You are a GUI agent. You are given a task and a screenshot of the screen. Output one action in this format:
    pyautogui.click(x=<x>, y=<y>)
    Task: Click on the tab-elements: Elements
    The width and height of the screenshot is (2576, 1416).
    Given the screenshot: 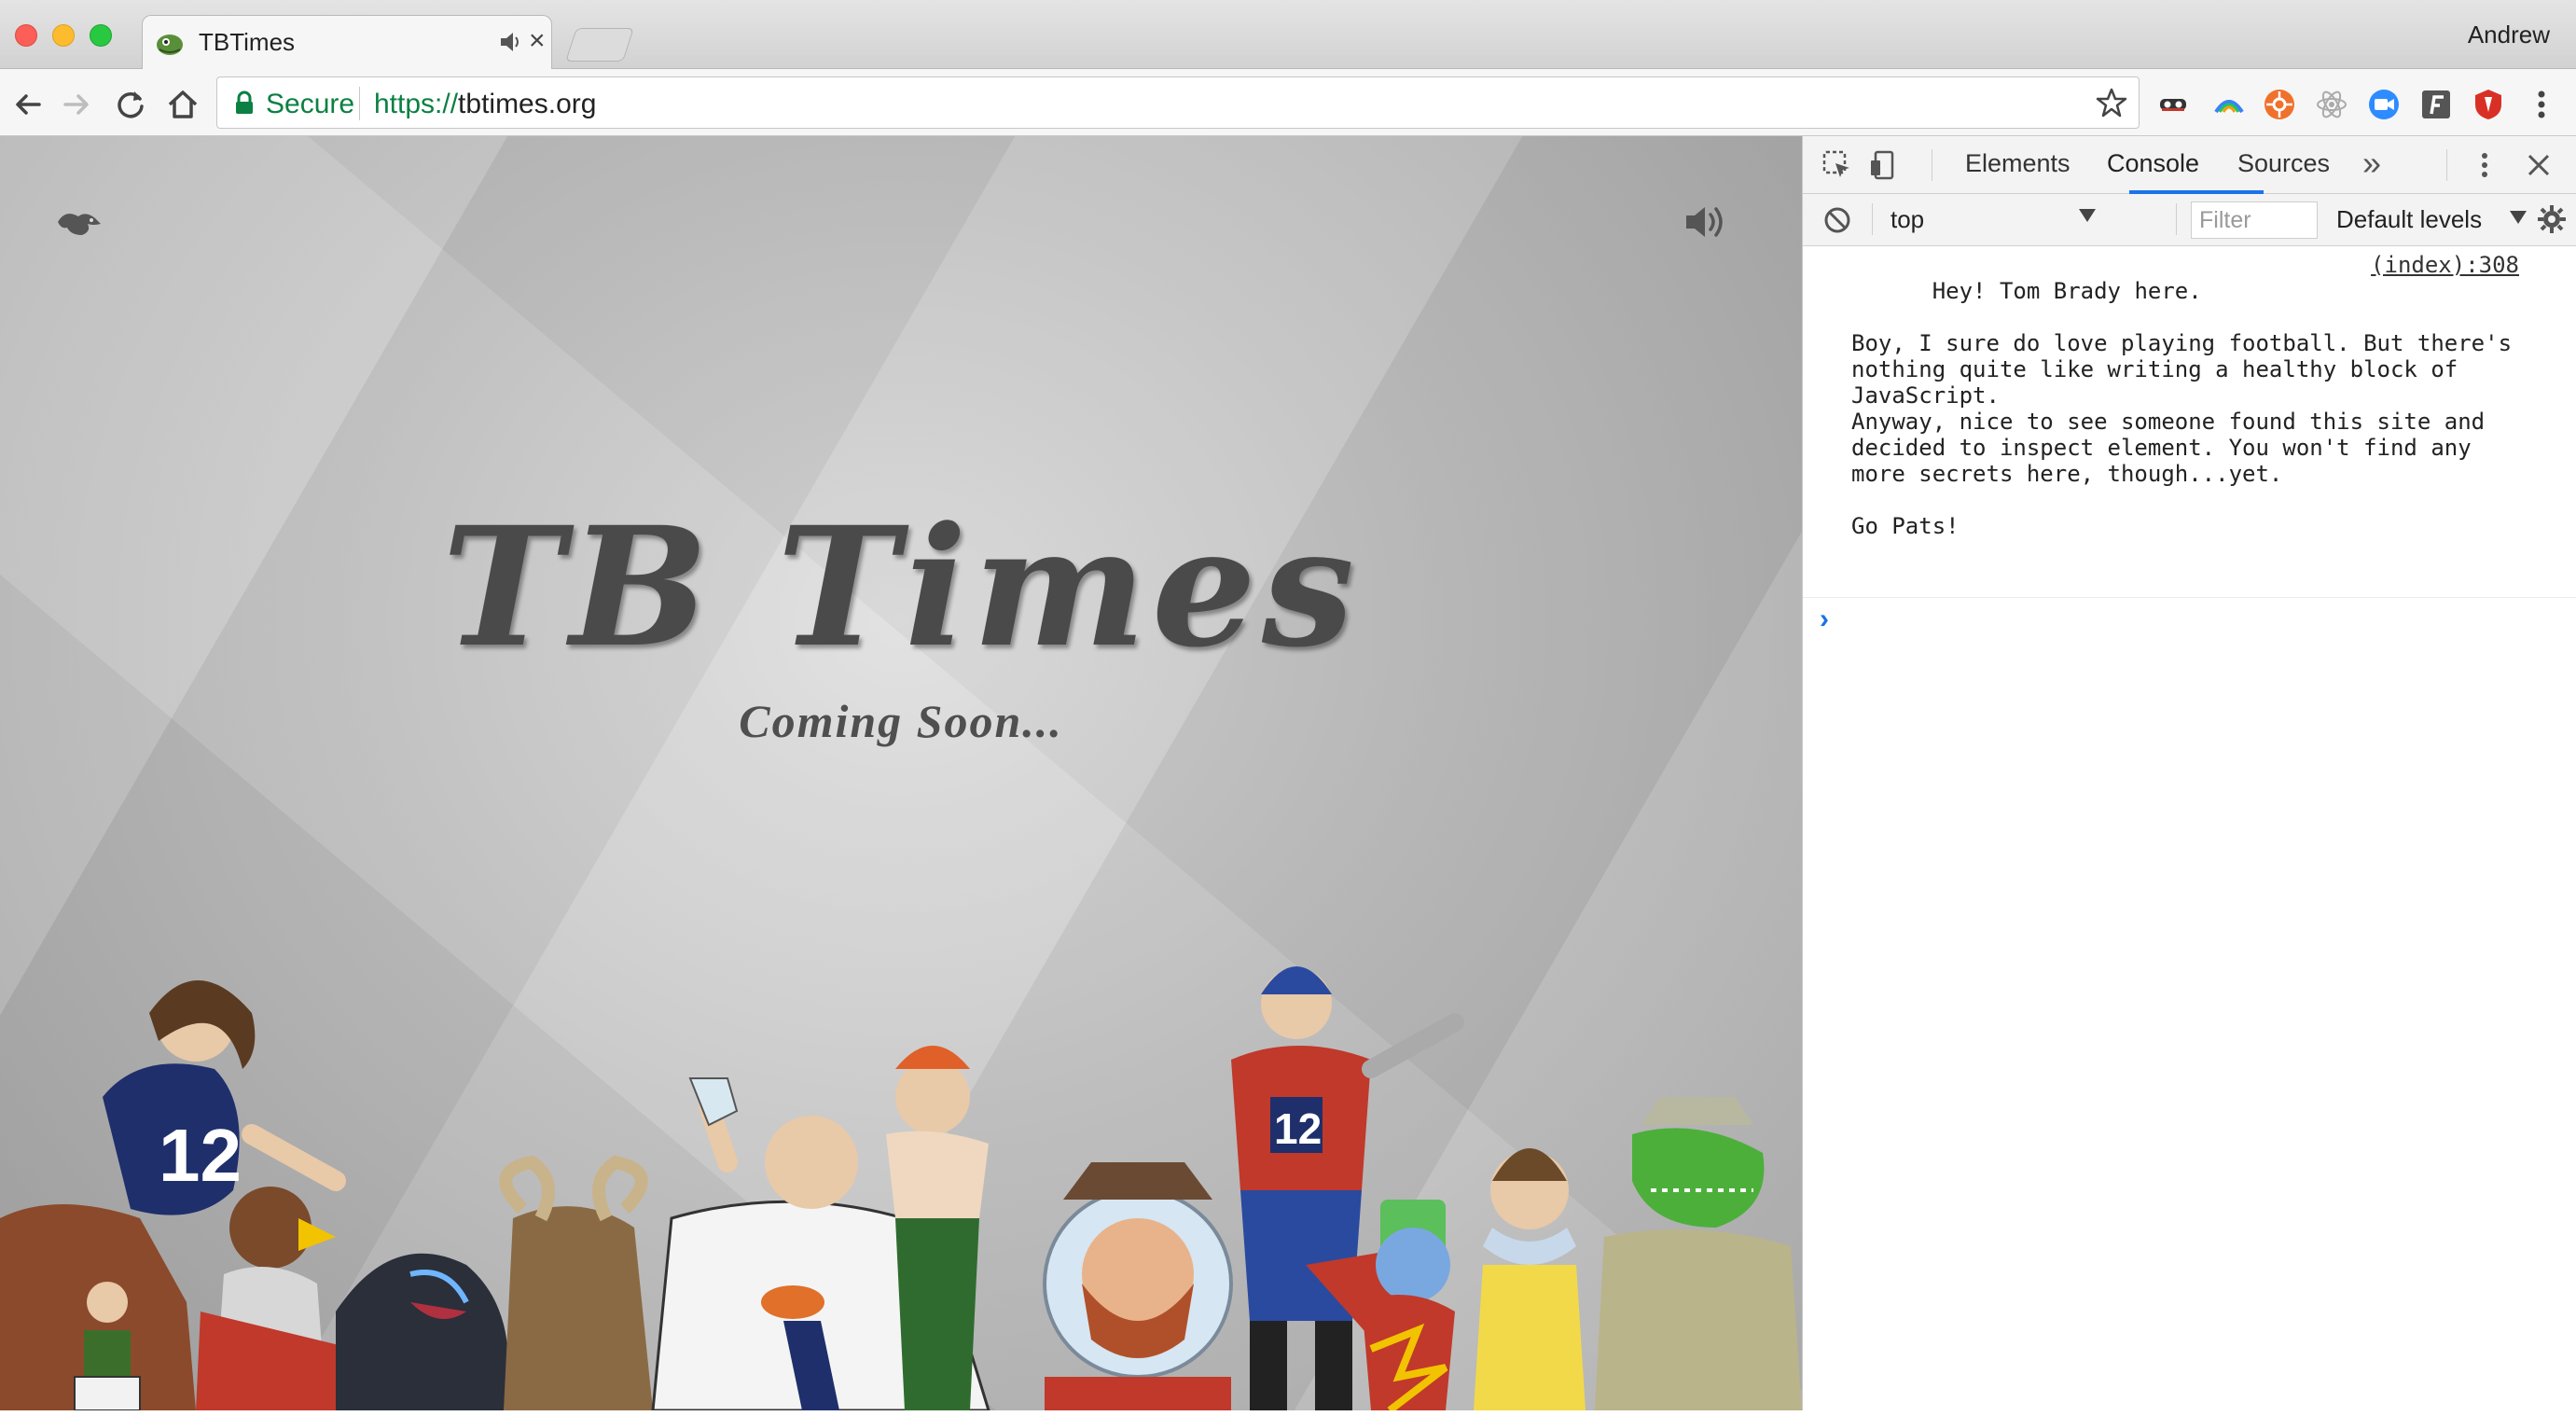 What is the action you would take?
    pyautogui.click(x=2017, y=163)
    